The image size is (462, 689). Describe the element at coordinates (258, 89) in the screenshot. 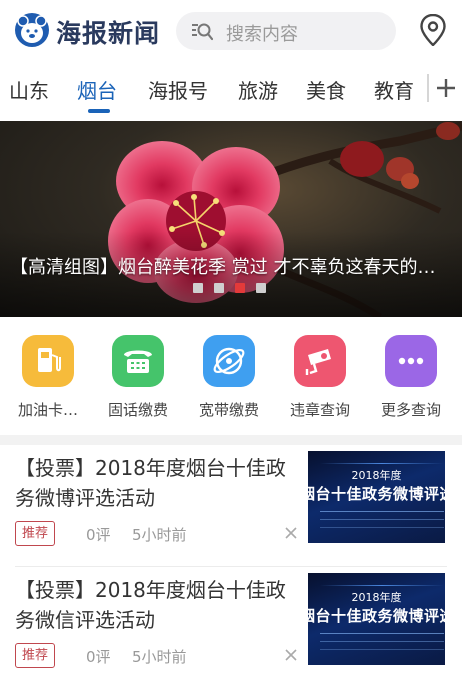

I see `tab-travel: 旅游` at that location.